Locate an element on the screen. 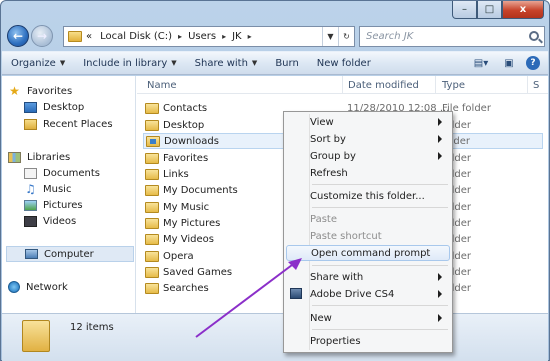 The width and height of the screenshot is (550, 361). forward-button: → is located at coordinates (42, 36).